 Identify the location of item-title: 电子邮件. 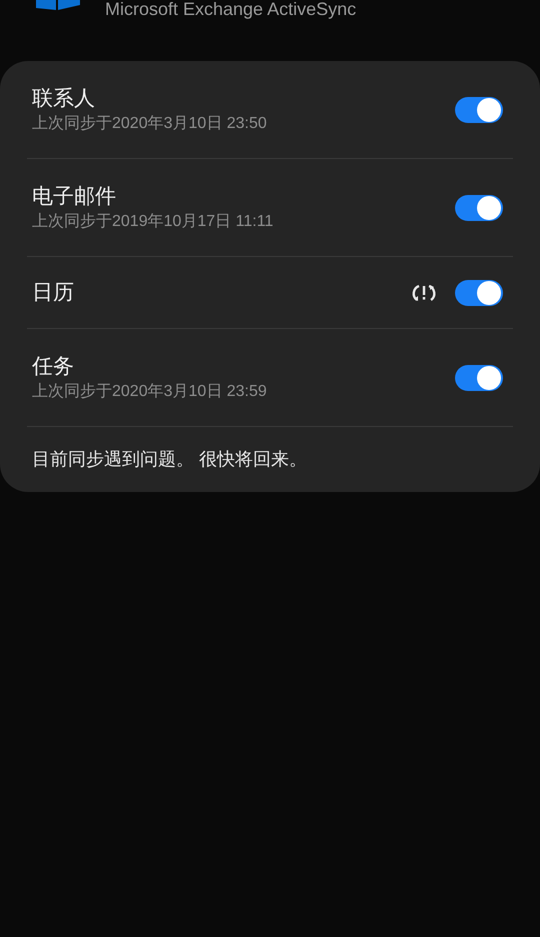
(74, 197).